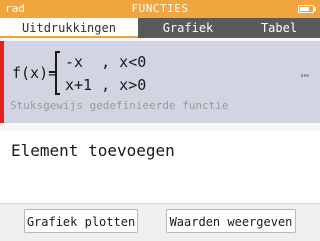 Image resolution: width=320 pixels, height=241 pixels. I want to click on add-element-label: Element toevoegen, so click(93, 150).